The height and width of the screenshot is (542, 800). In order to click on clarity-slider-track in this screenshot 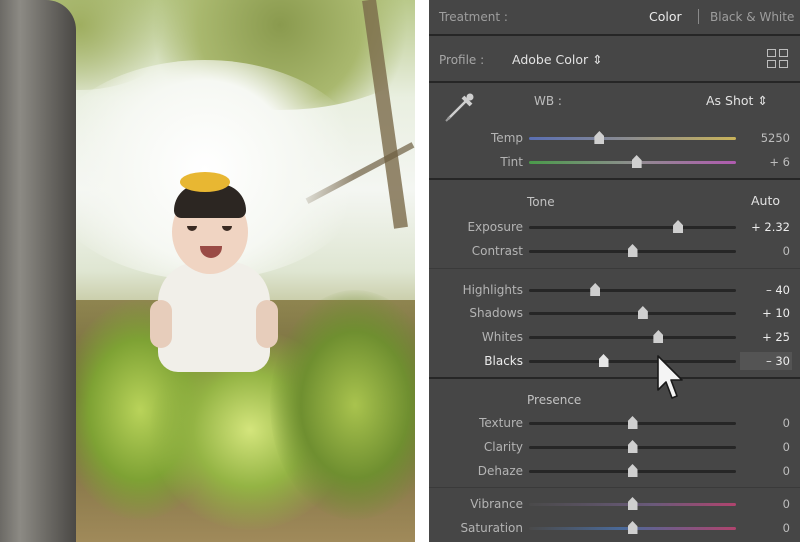, I will do `click(632, 446)`.